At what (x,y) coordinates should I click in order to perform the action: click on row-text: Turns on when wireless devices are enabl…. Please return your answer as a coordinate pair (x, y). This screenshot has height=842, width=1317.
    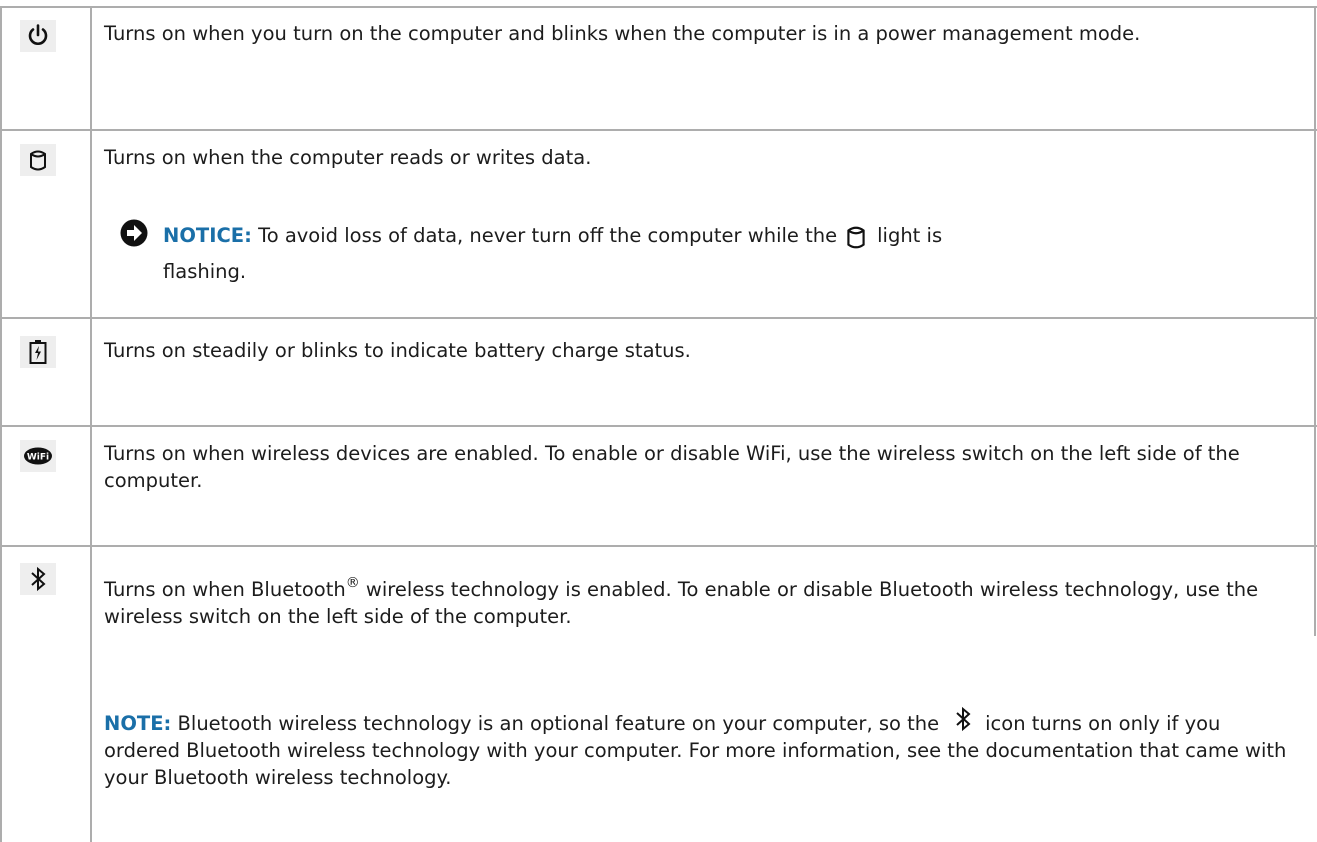
    Looking at the image, I should click on (672, 467).